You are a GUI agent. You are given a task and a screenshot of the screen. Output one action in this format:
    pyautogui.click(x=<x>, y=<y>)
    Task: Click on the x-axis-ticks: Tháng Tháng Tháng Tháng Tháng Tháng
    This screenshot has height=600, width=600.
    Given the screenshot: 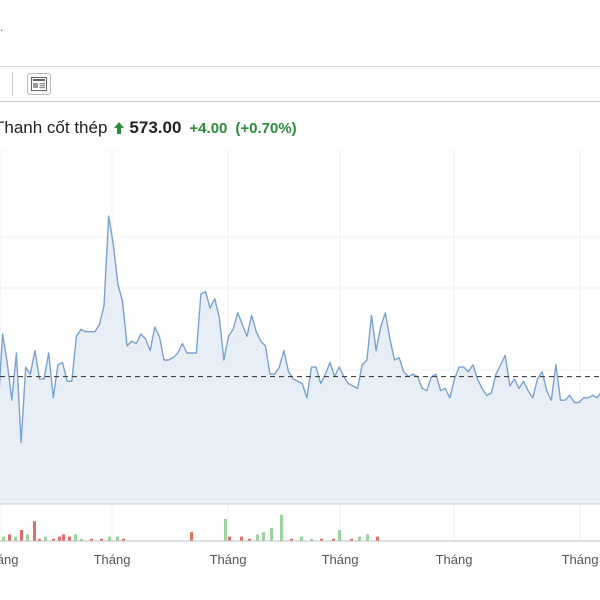 What is the action you would take?
    pyautogui.click(x=299, y=559)
    